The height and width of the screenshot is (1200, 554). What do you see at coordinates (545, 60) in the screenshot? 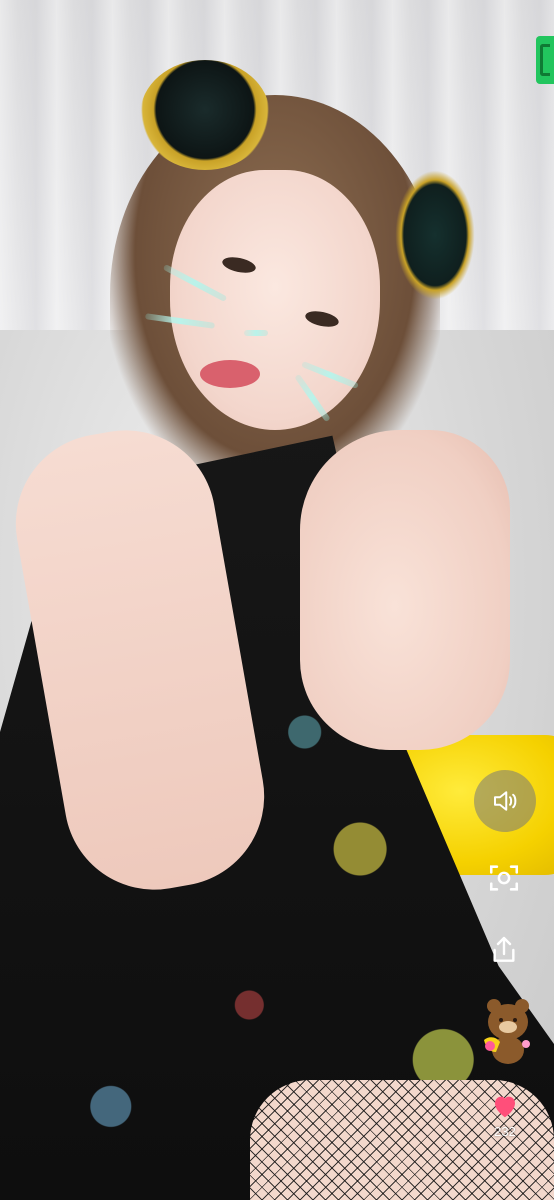
I see `brand-logo-icon` at bounding box center [545, 60].